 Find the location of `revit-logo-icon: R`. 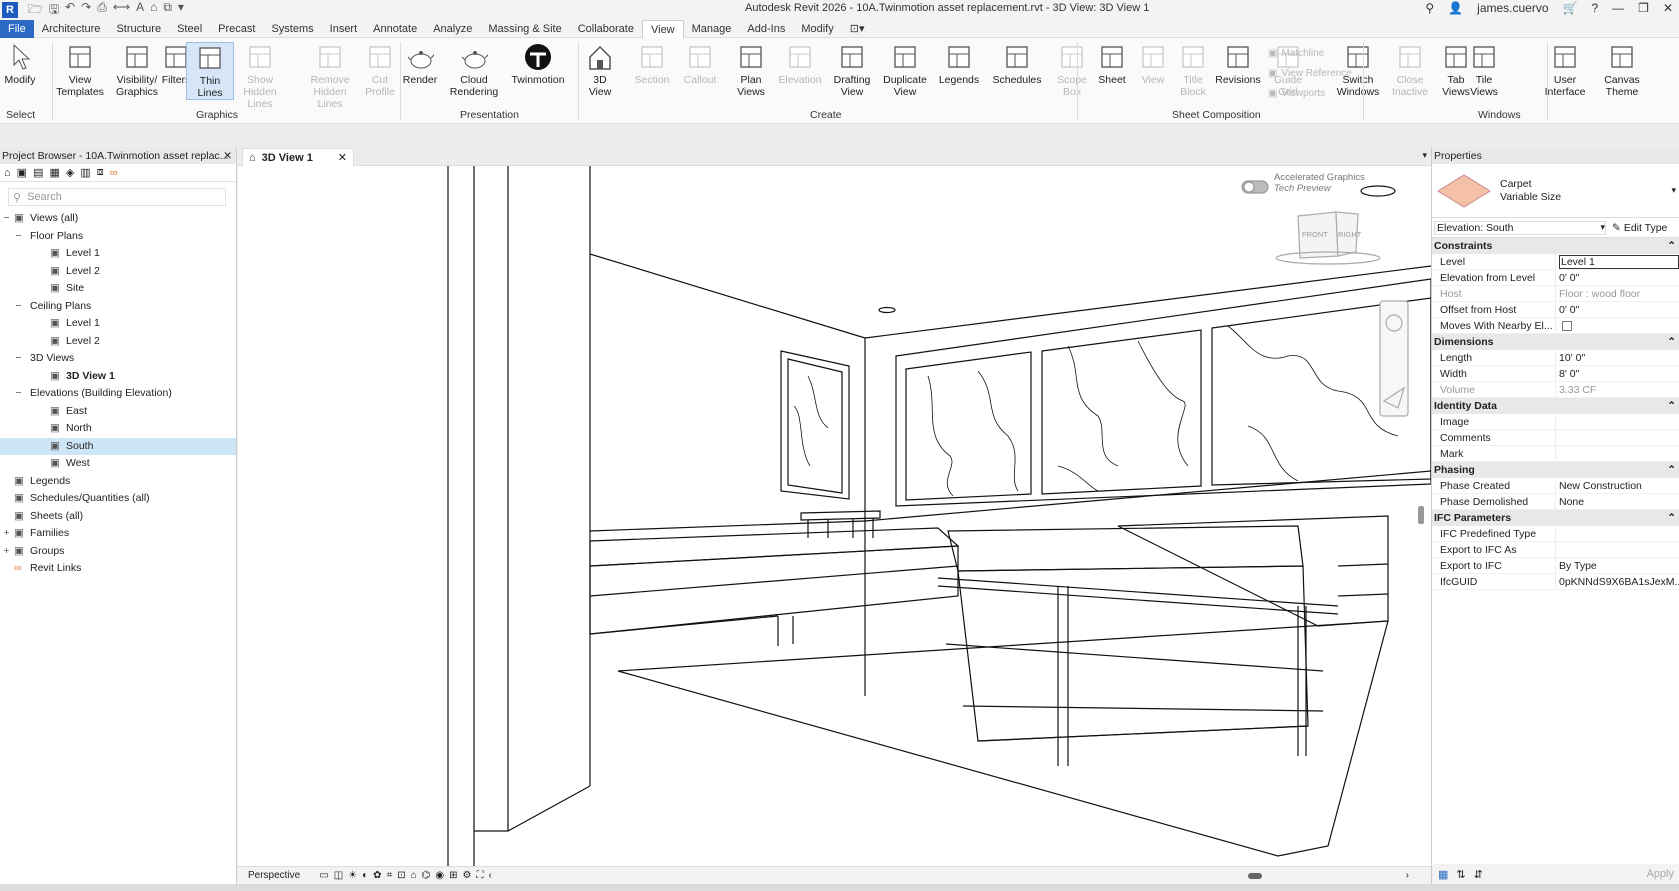

revit-logo-icon: R is located at coordinates (10, 10).